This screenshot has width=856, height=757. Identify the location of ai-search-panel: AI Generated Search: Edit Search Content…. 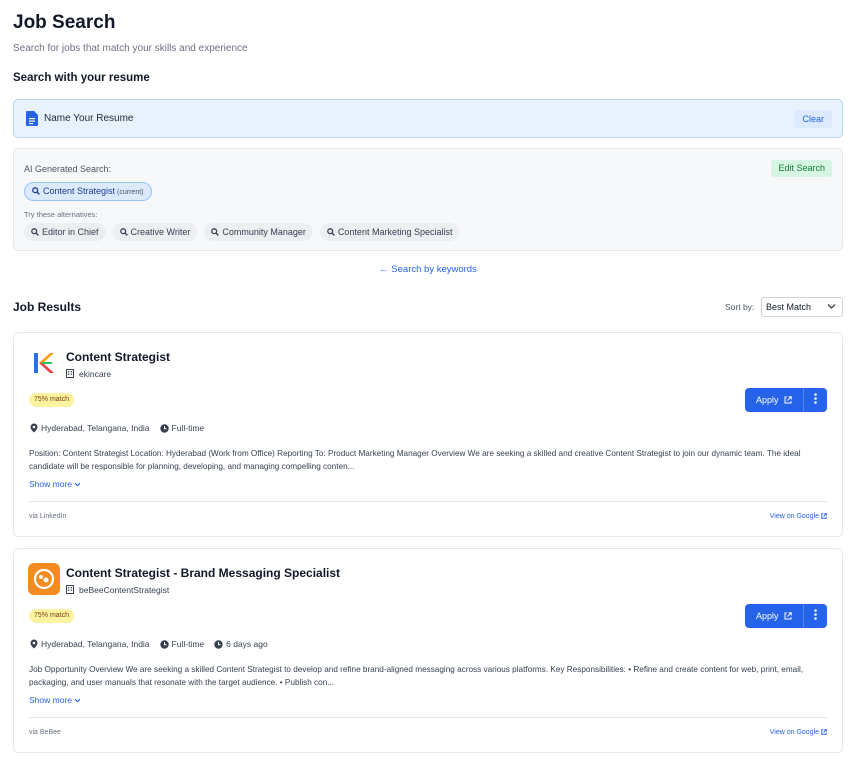
(428, 199).